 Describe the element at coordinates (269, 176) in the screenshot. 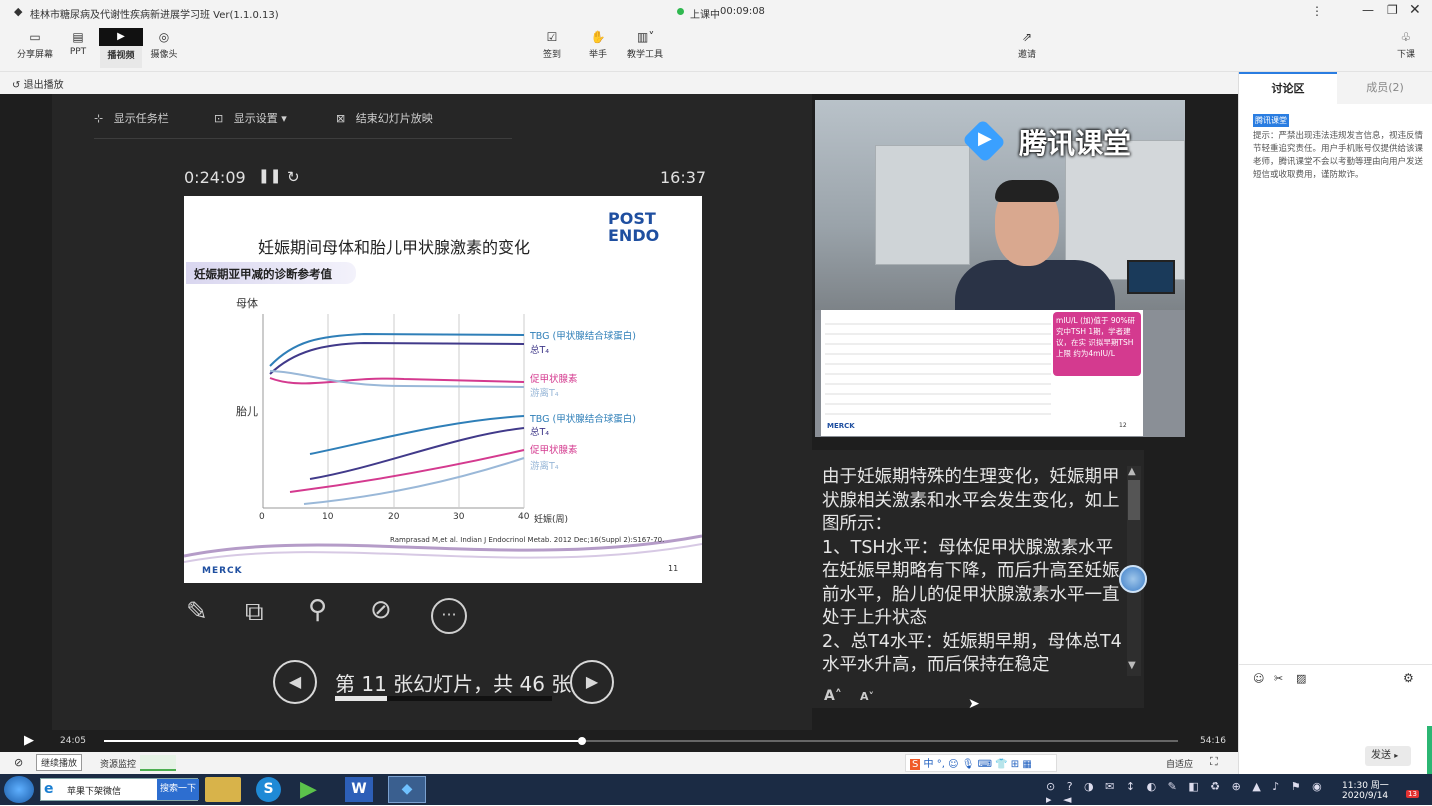

I see `pause-icon: ❚❚` at that location.